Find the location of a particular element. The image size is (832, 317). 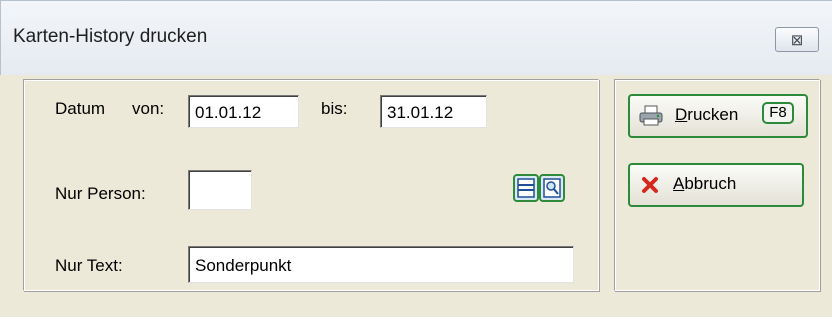

person-input is located at coordinates (220, 190).